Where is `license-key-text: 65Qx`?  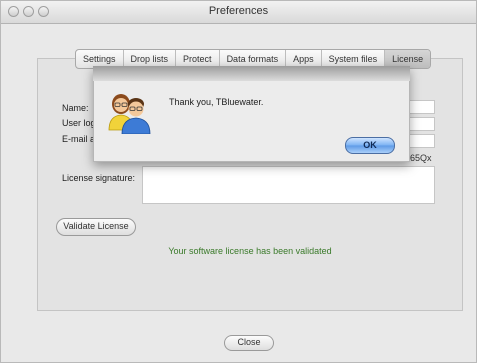
license-key-text: 65Qx is located at coordinates (421, 158).